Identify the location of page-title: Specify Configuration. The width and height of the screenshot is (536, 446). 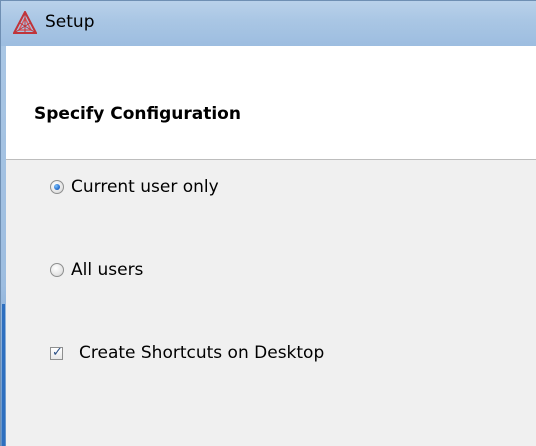
(137, 114).